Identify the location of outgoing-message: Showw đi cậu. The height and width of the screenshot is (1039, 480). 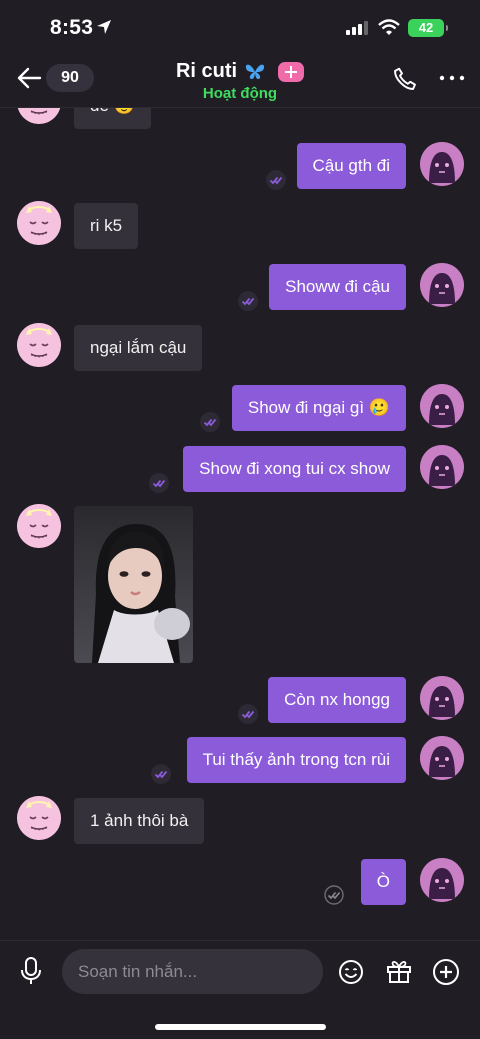
(337, 287).